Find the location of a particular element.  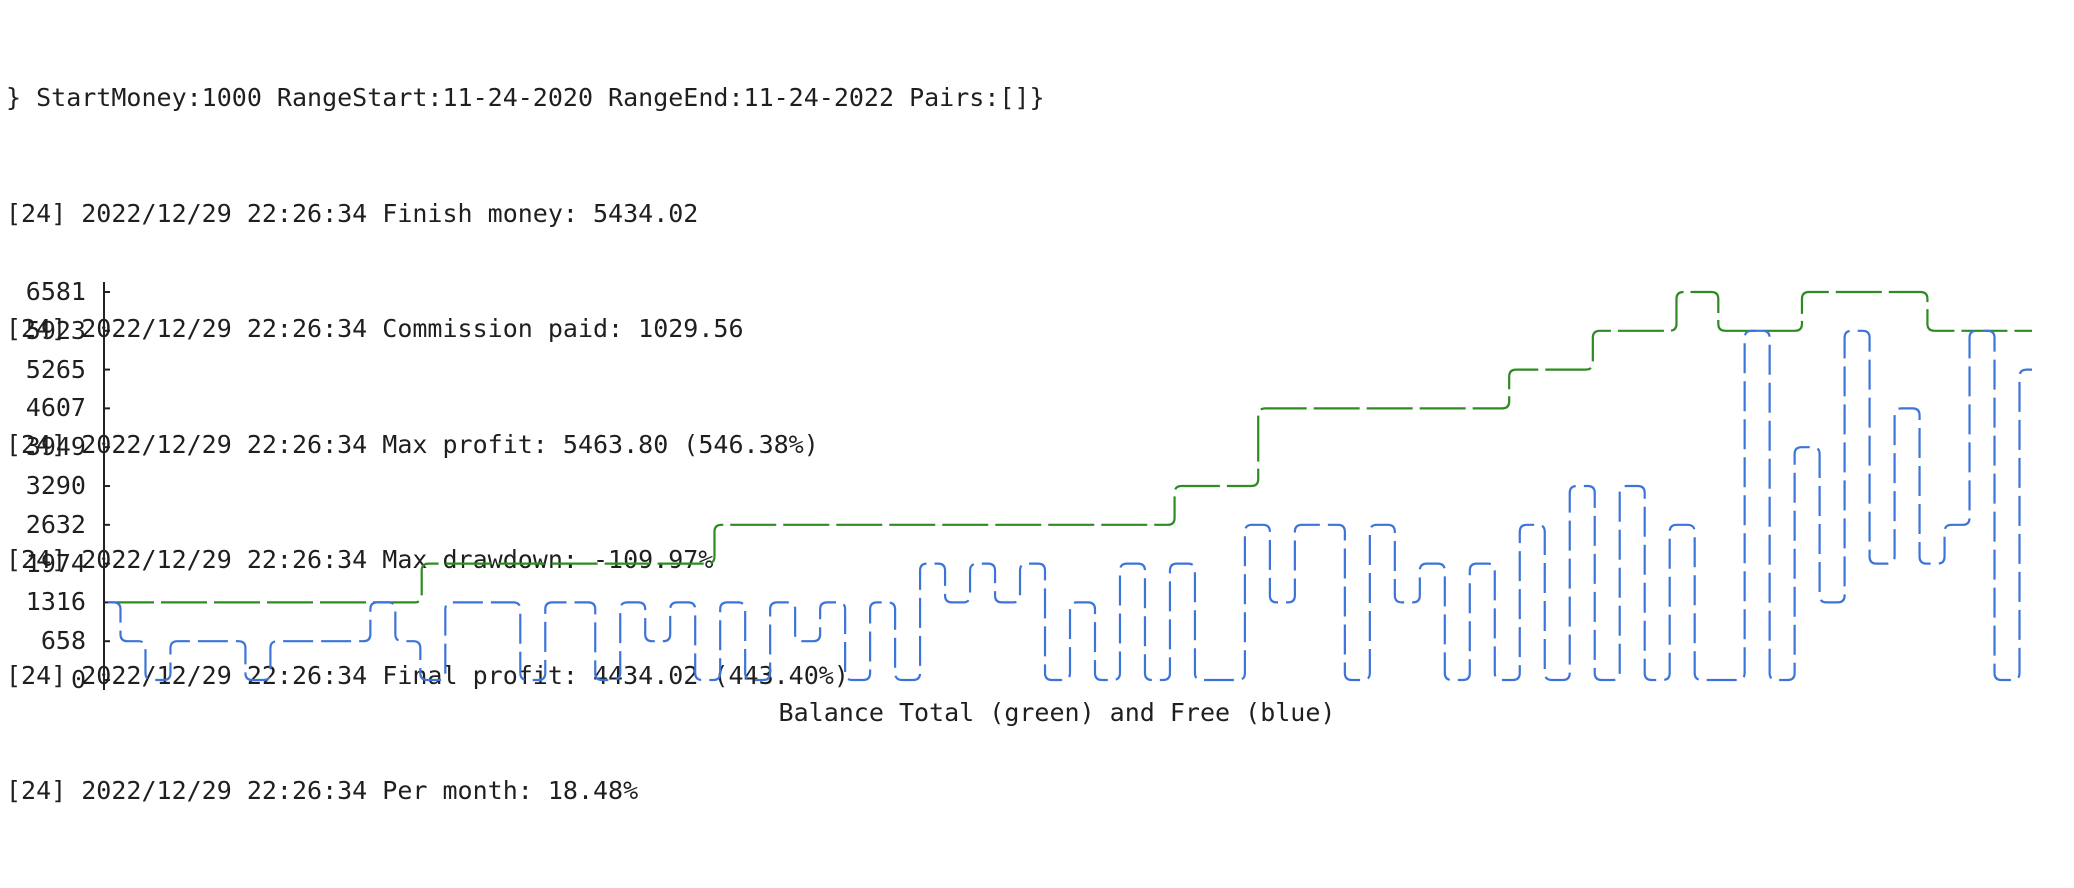

chart-caption: Balance Total (green) and Free (blue) is located at coordinates (1057, 712).